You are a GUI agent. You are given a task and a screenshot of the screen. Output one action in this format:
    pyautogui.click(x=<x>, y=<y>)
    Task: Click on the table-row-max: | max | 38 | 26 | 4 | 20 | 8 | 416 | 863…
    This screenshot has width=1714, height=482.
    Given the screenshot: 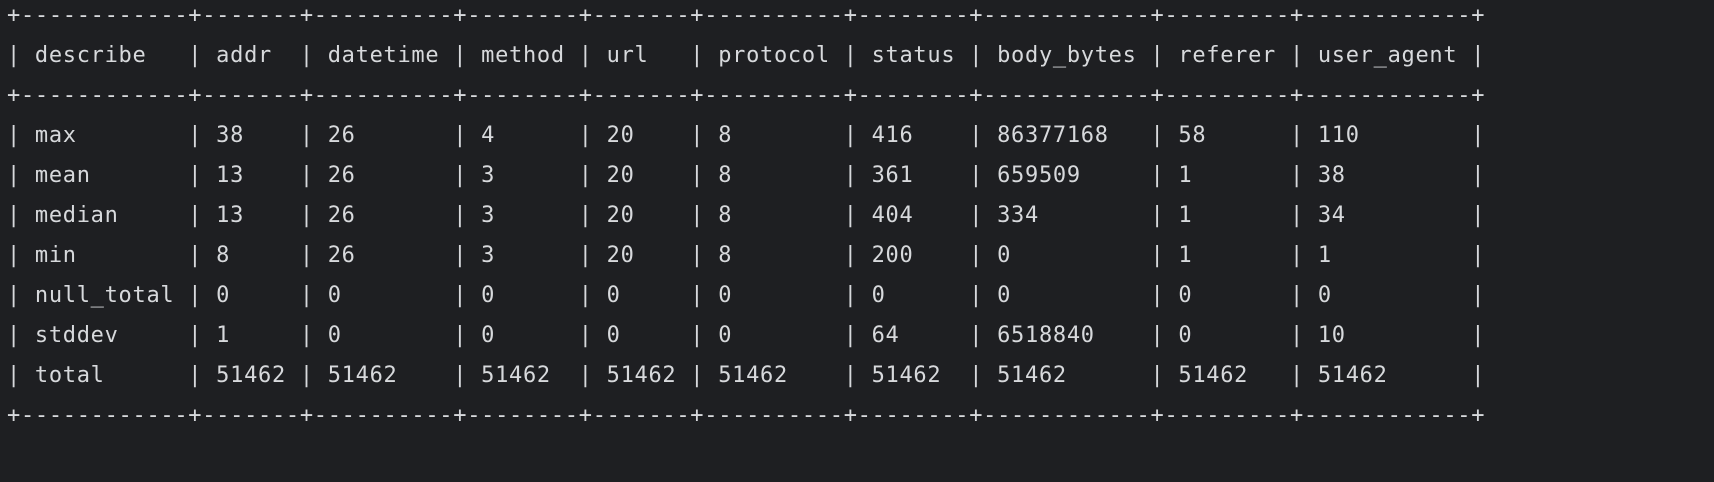 What is the action you would take?
    pyautogui.click(x=746, y=135)
    